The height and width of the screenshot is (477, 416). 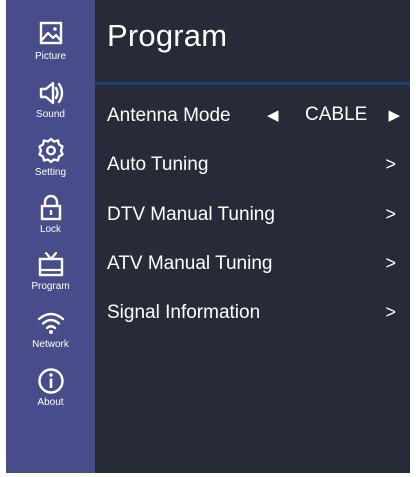 What do you see at coordinates (50, 402) in the screenshot?
I see `sidebar-item-label: About` at bounding box center [50, 402].